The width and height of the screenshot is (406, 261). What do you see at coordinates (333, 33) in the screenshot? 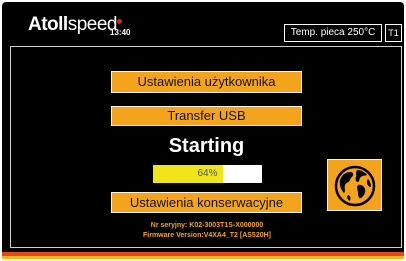
I see `oven-temperature-button: Temp. pieca 250°C` at bounding box center [333, 33].